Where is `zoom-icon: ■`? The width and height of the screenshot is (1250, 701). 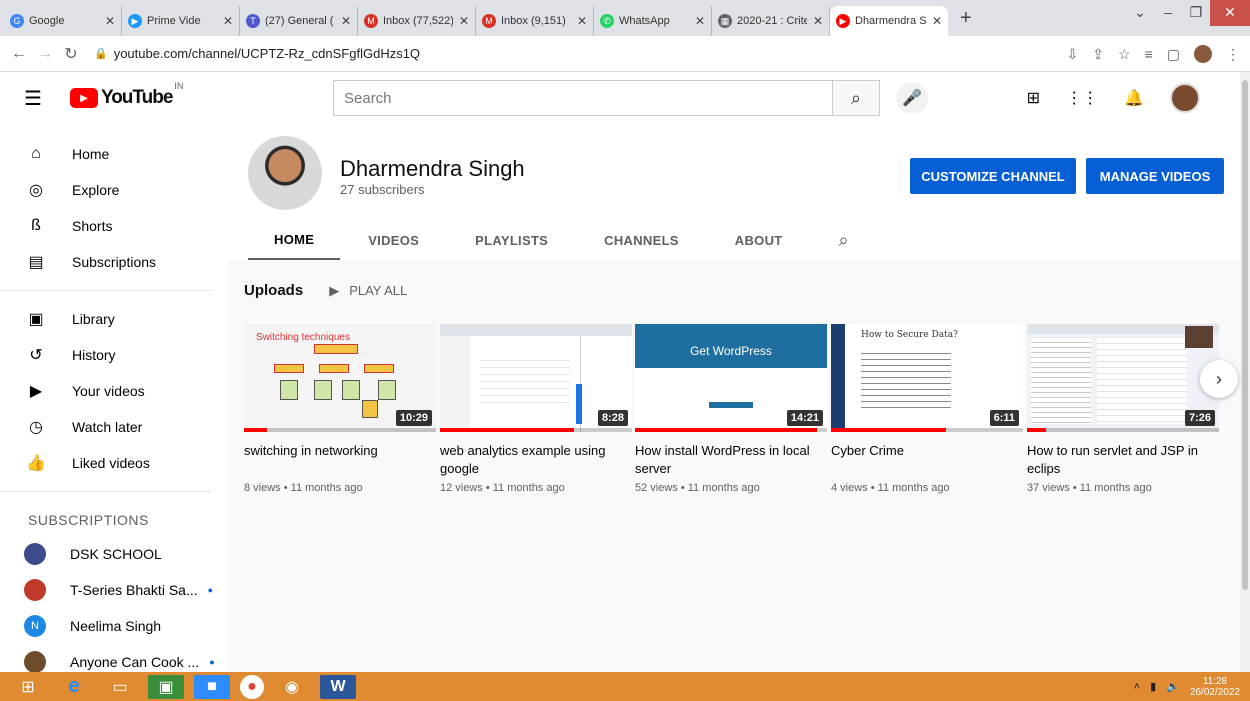 zoom-icon: ■ is located at coordinates (212, 686).